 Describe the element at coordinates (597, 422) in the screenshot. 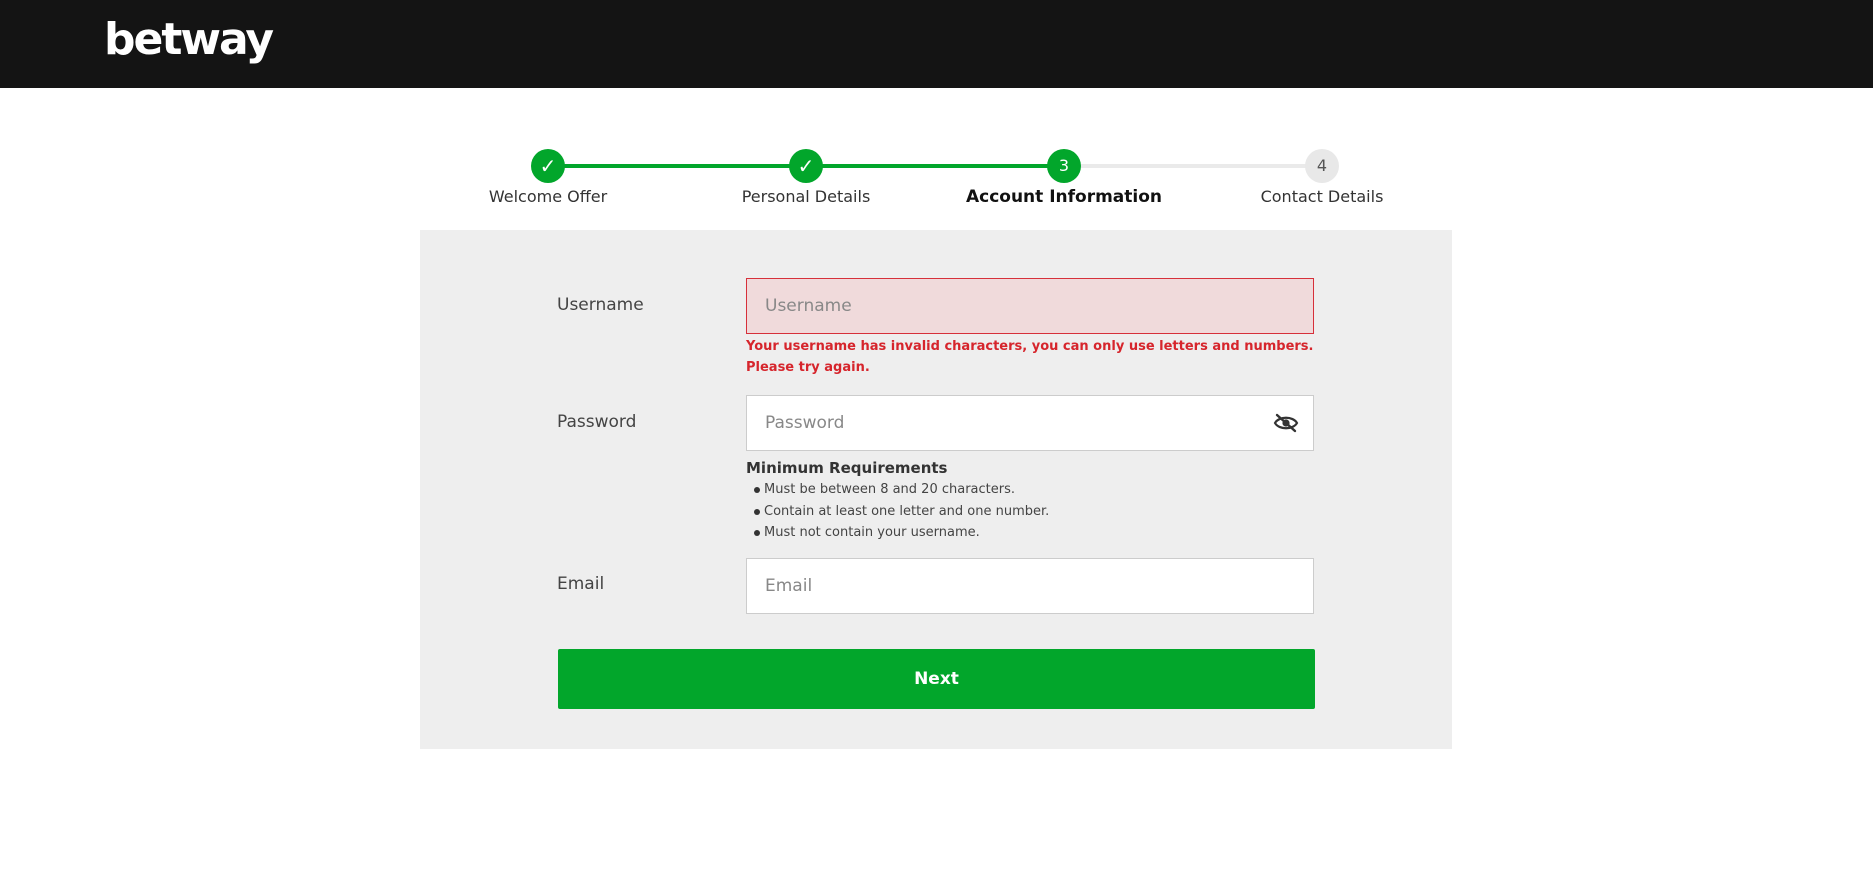

I see `password-label: Password` at that location.